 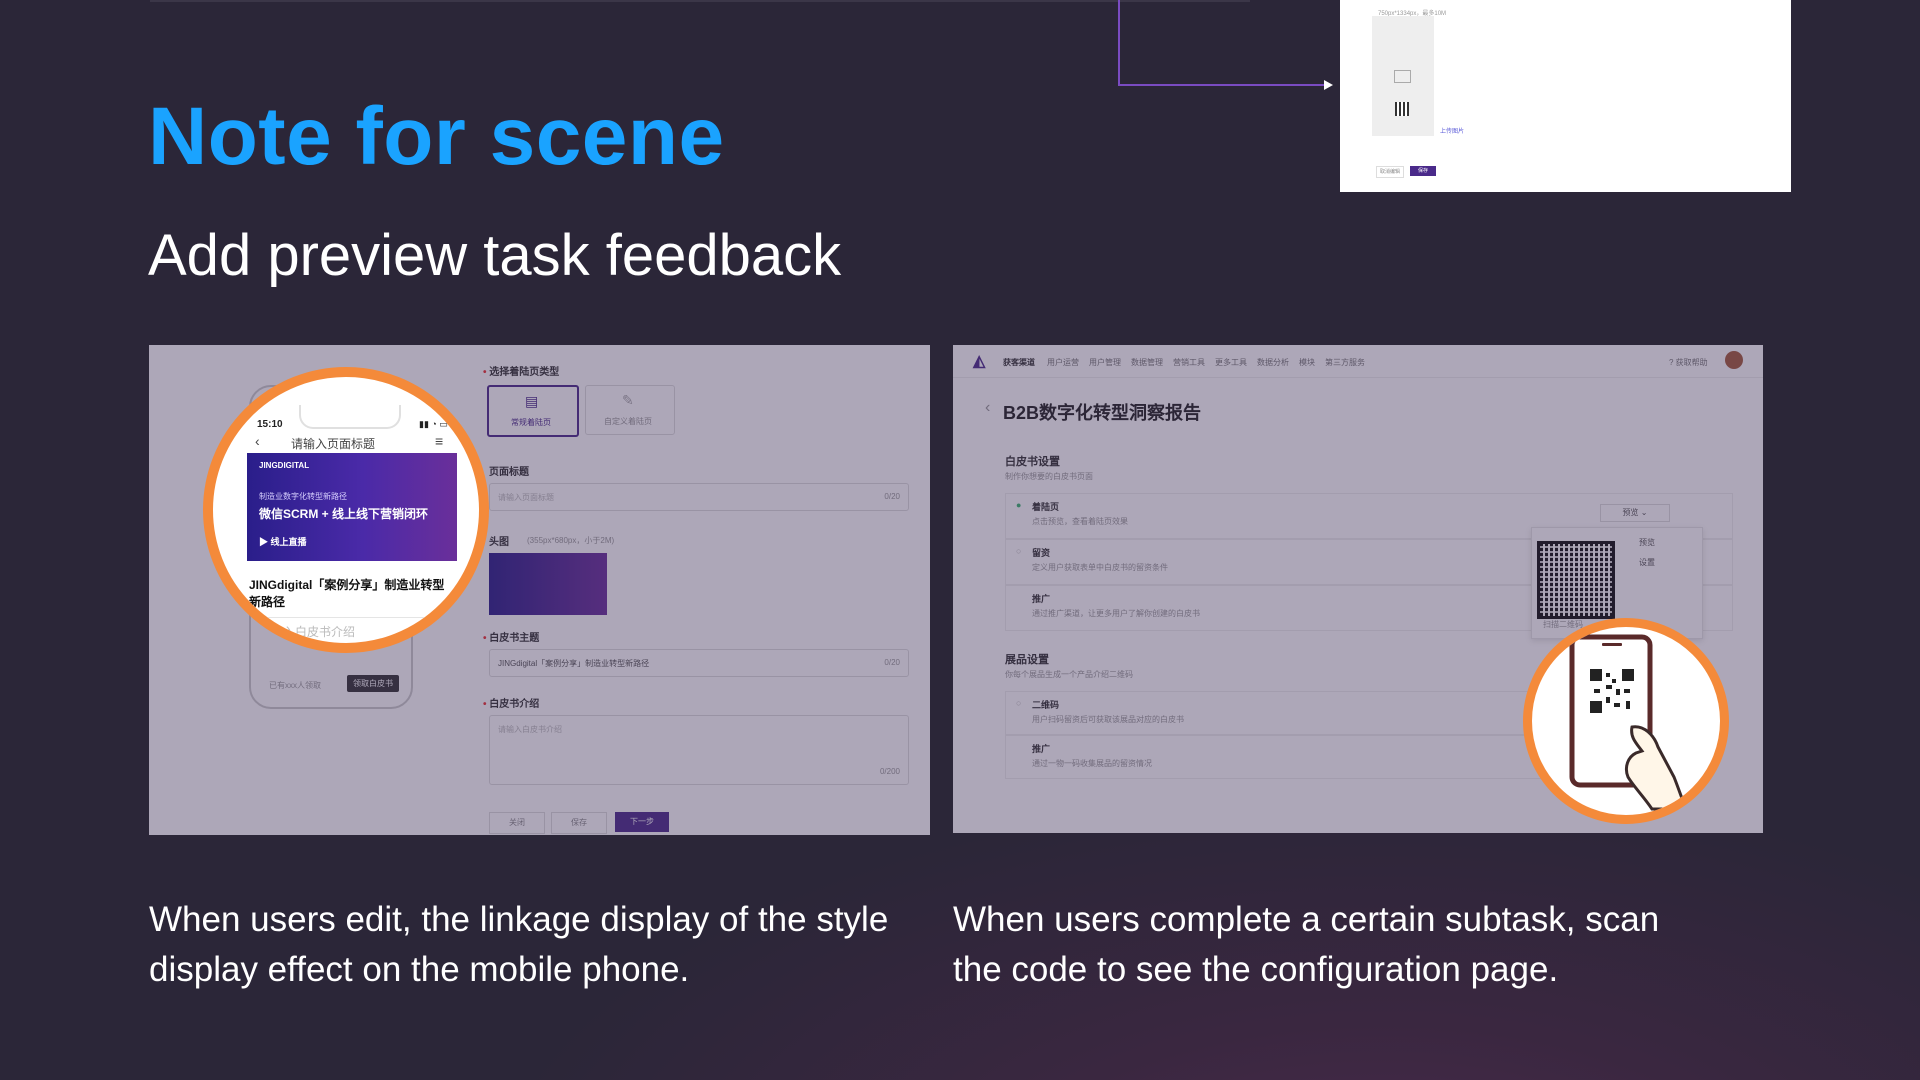 What do you see at coordinates (1402, 76) in the screenshot?
I see `image-placeholder-icon` at bounding box center [1402, 76].